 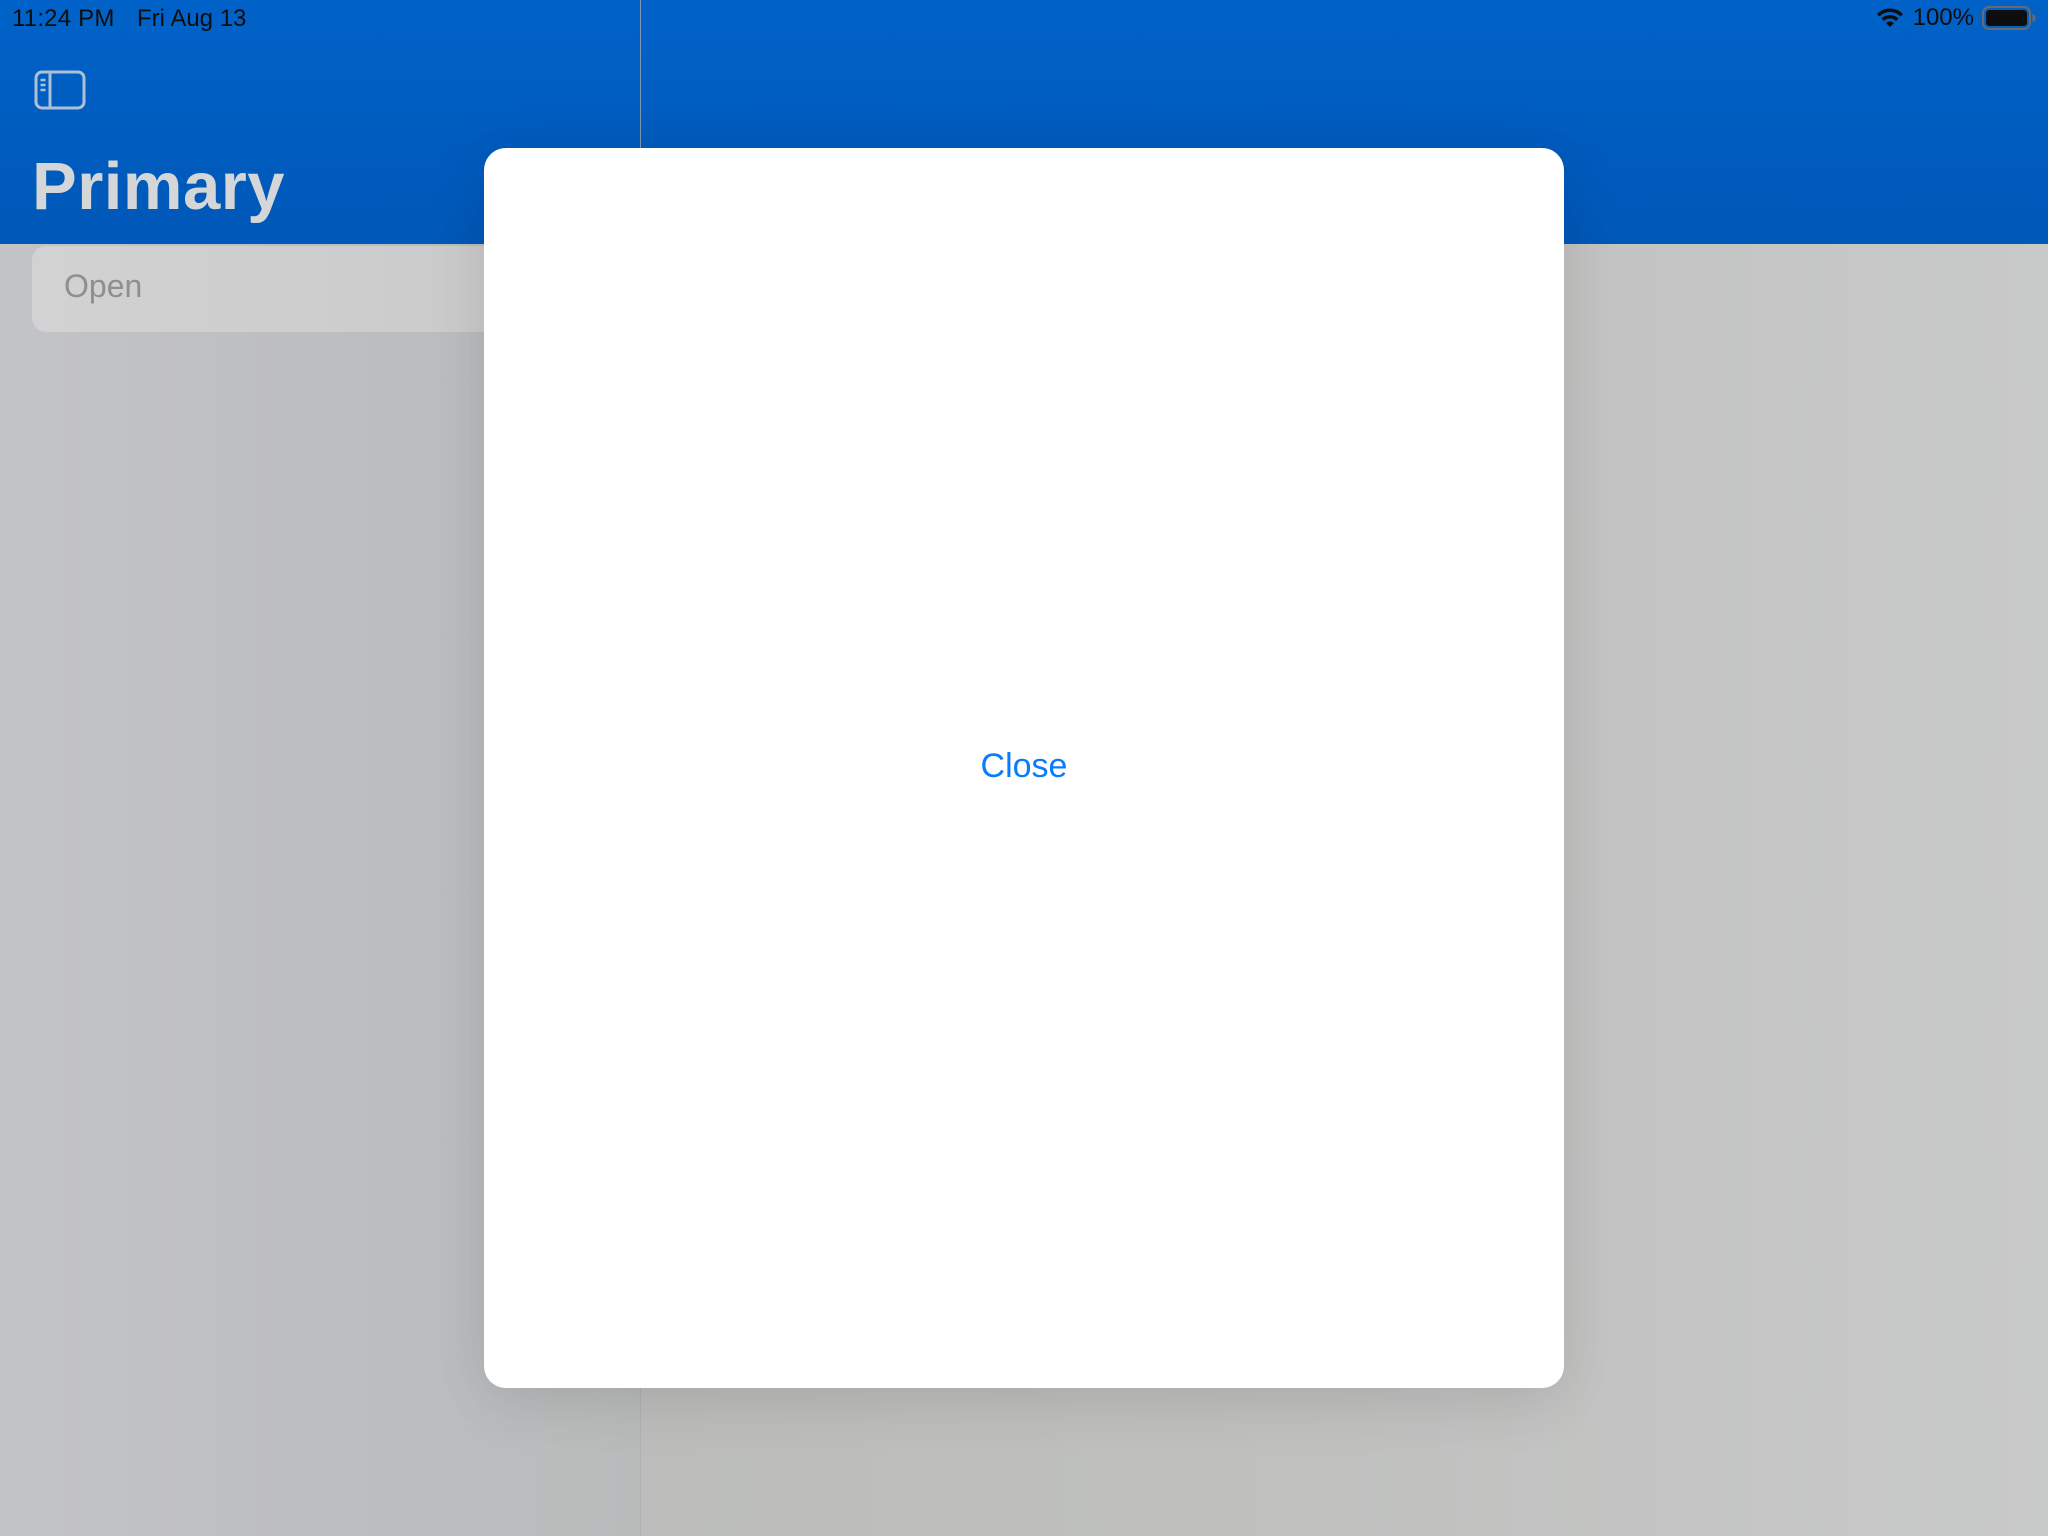 I want to click on sidebar-icon, so click(x=61, y=93).